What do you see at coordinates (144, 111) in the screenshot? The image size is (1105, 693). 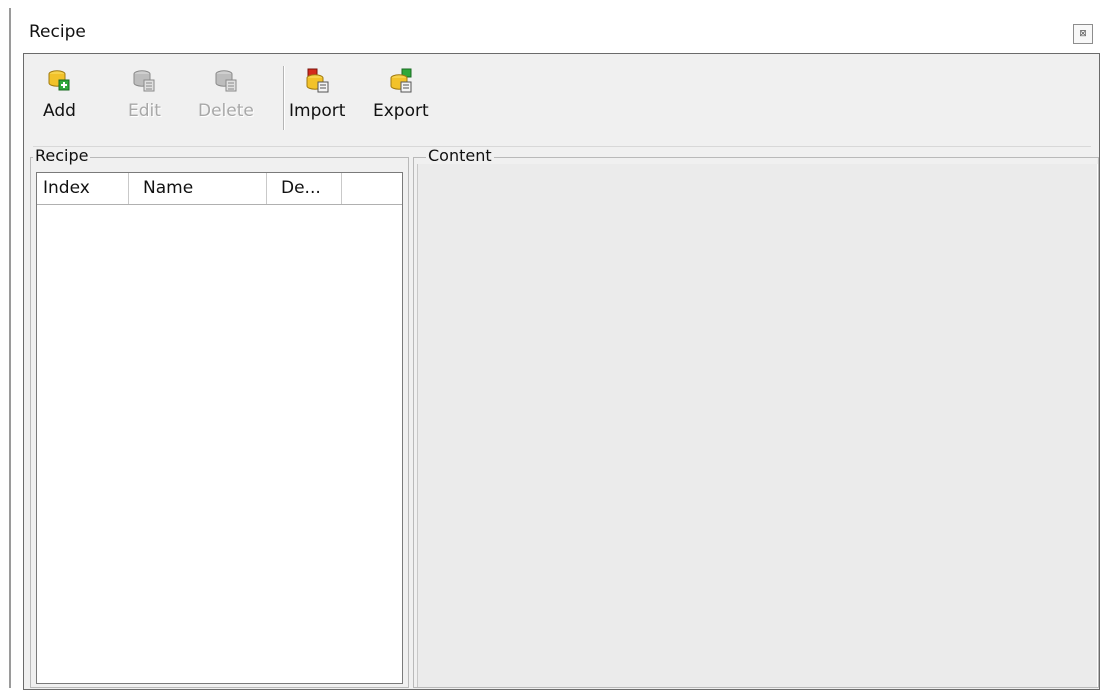 I see `edit-label: Edit` at bounding box center [144, 111].